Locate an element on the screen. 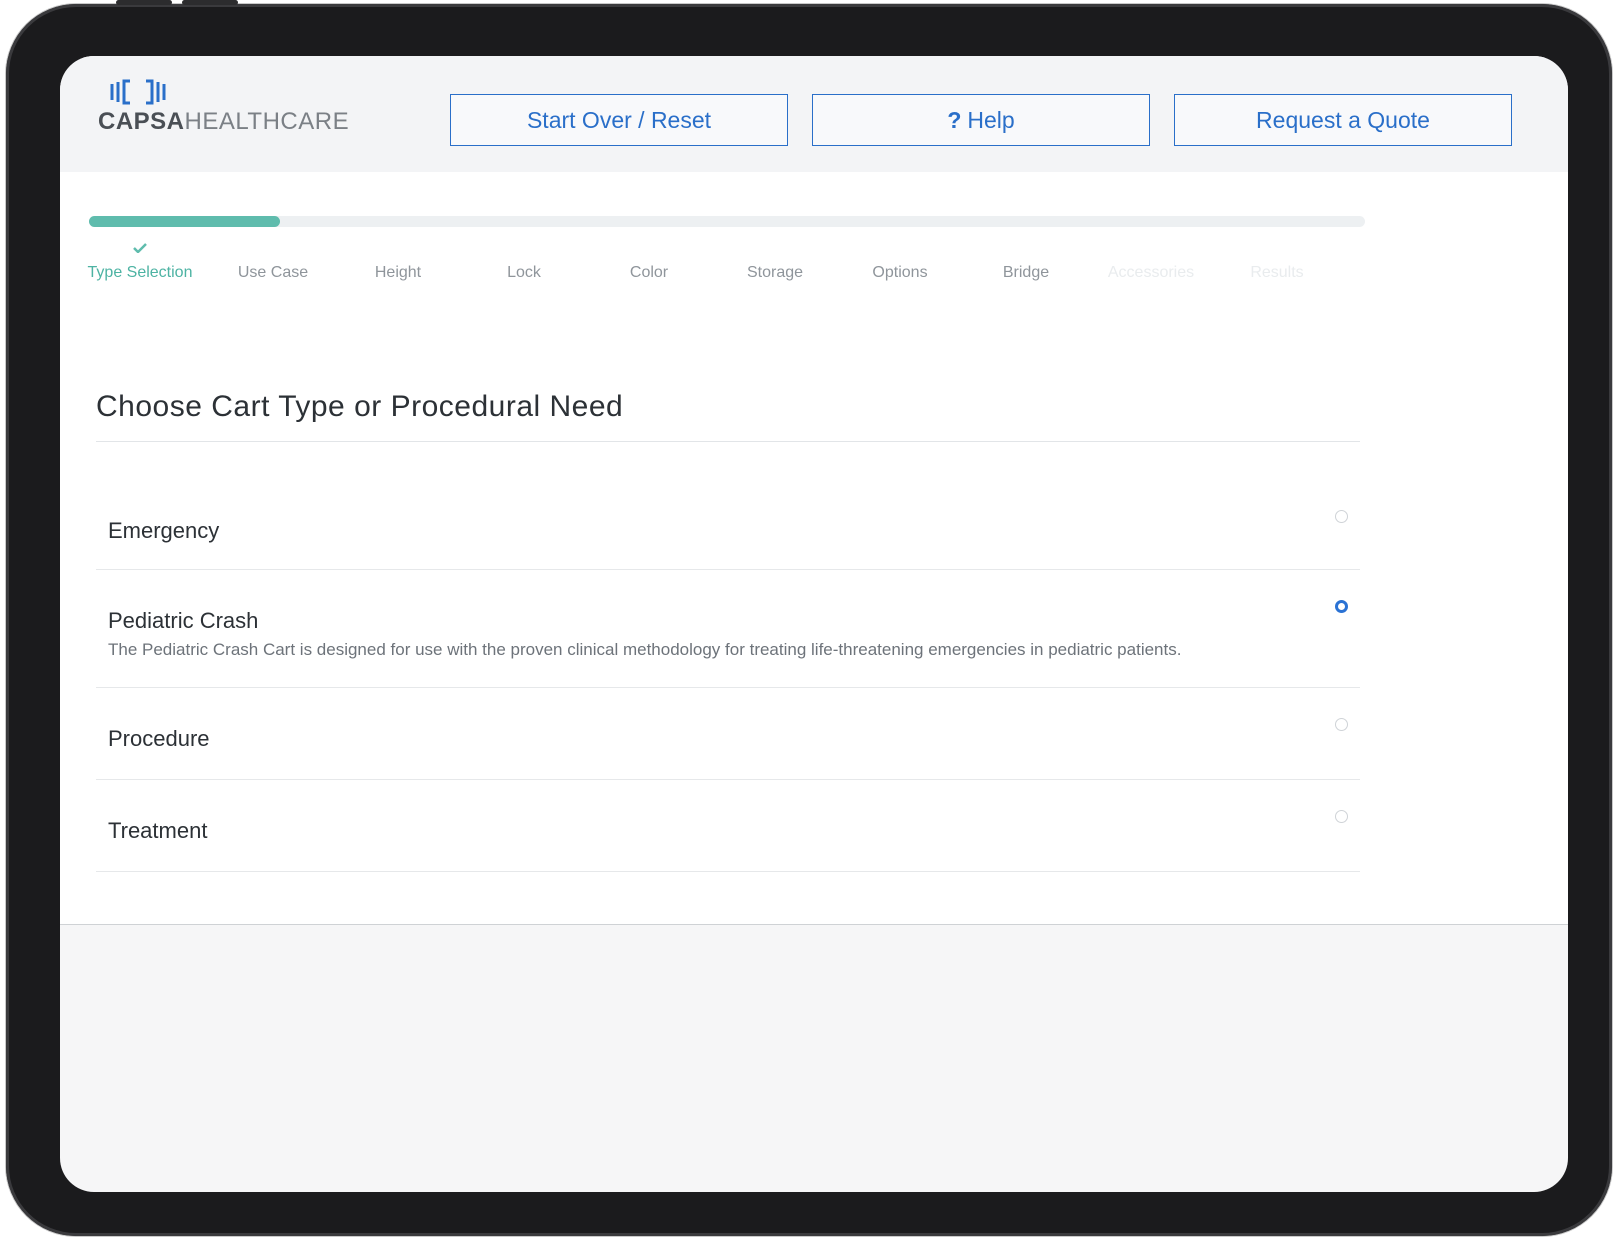  request-quote-label: Request a Quote is located at coordinates (1343, 119).